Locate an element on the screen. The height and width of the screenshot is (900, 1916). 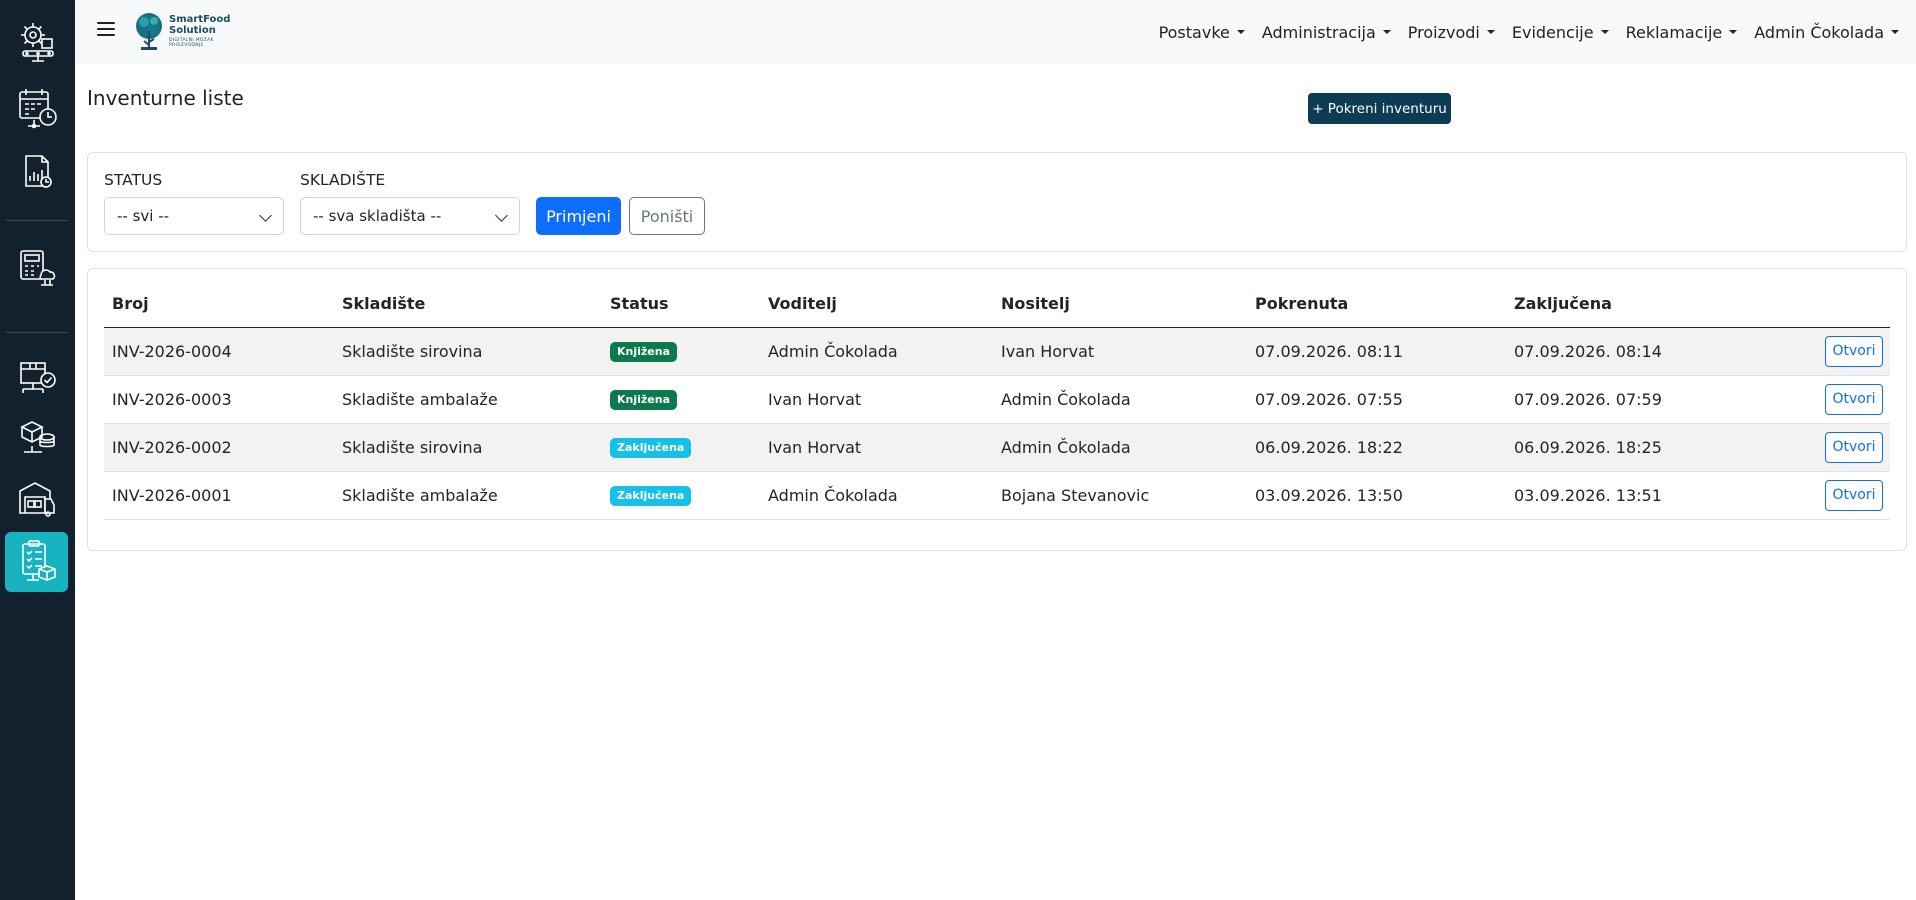
sidebar is located at coordinates (37, 450).